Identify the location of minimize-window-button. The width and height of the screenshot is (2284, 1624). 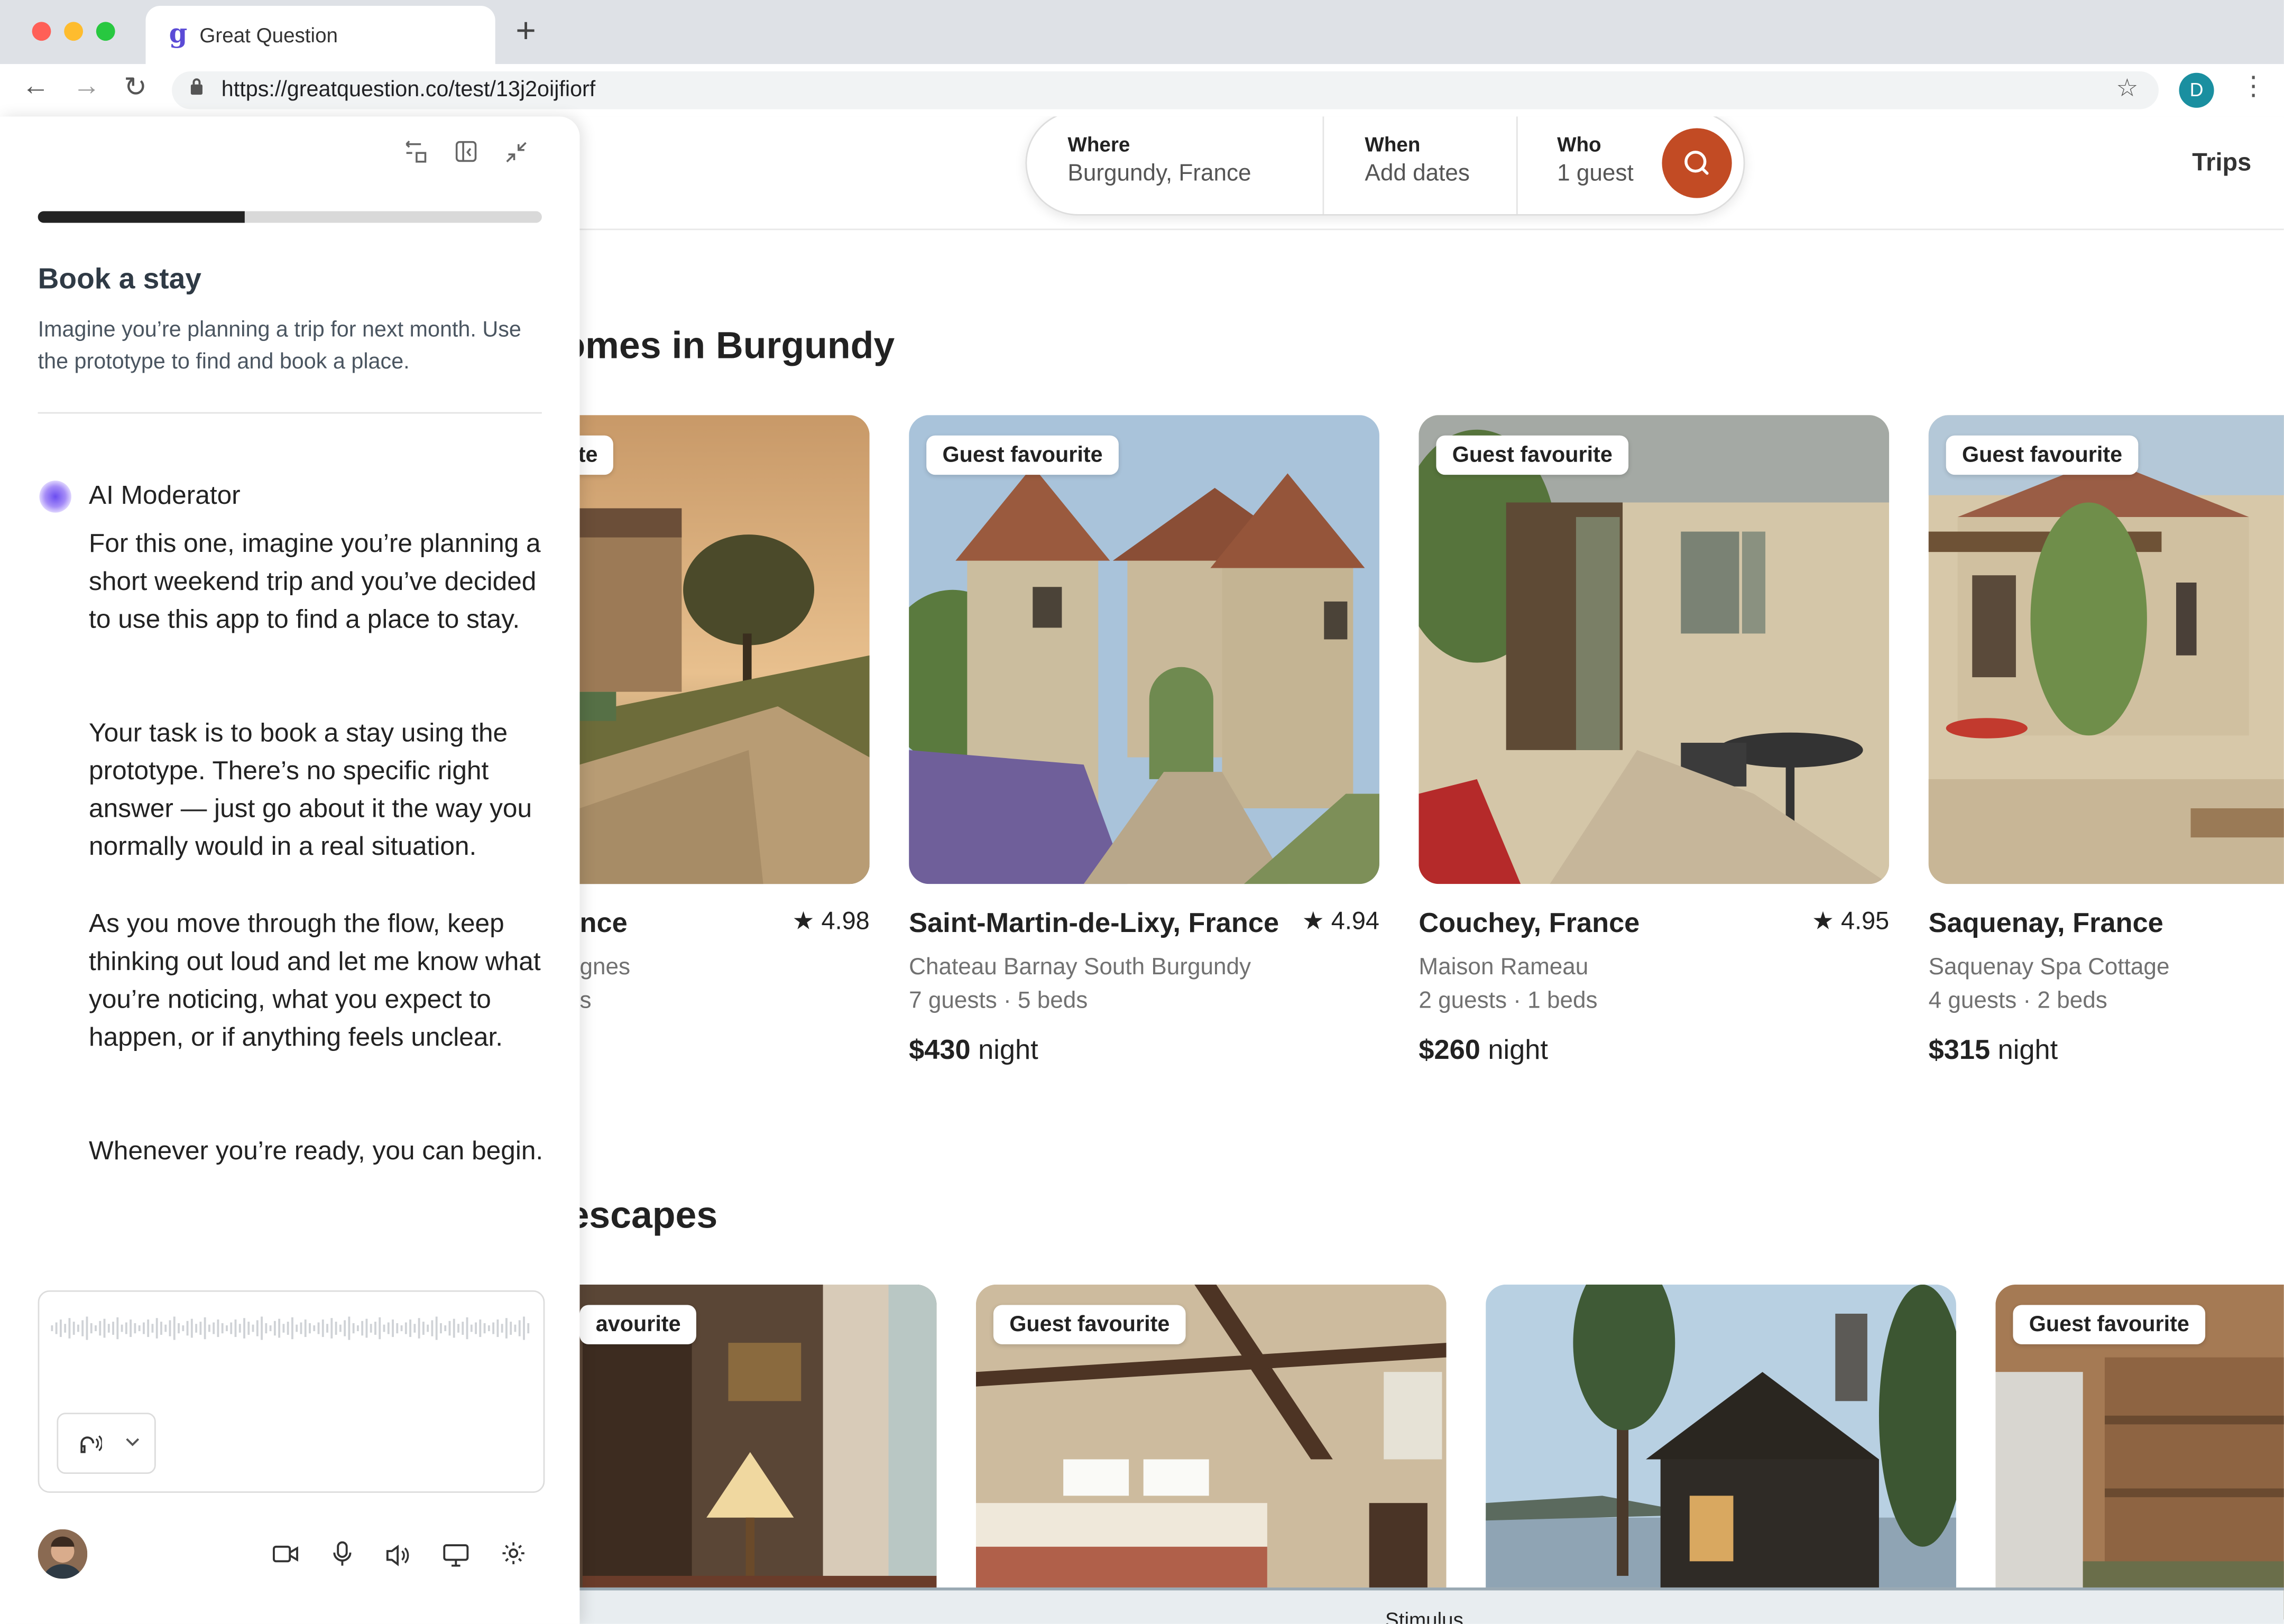
(74, 31).